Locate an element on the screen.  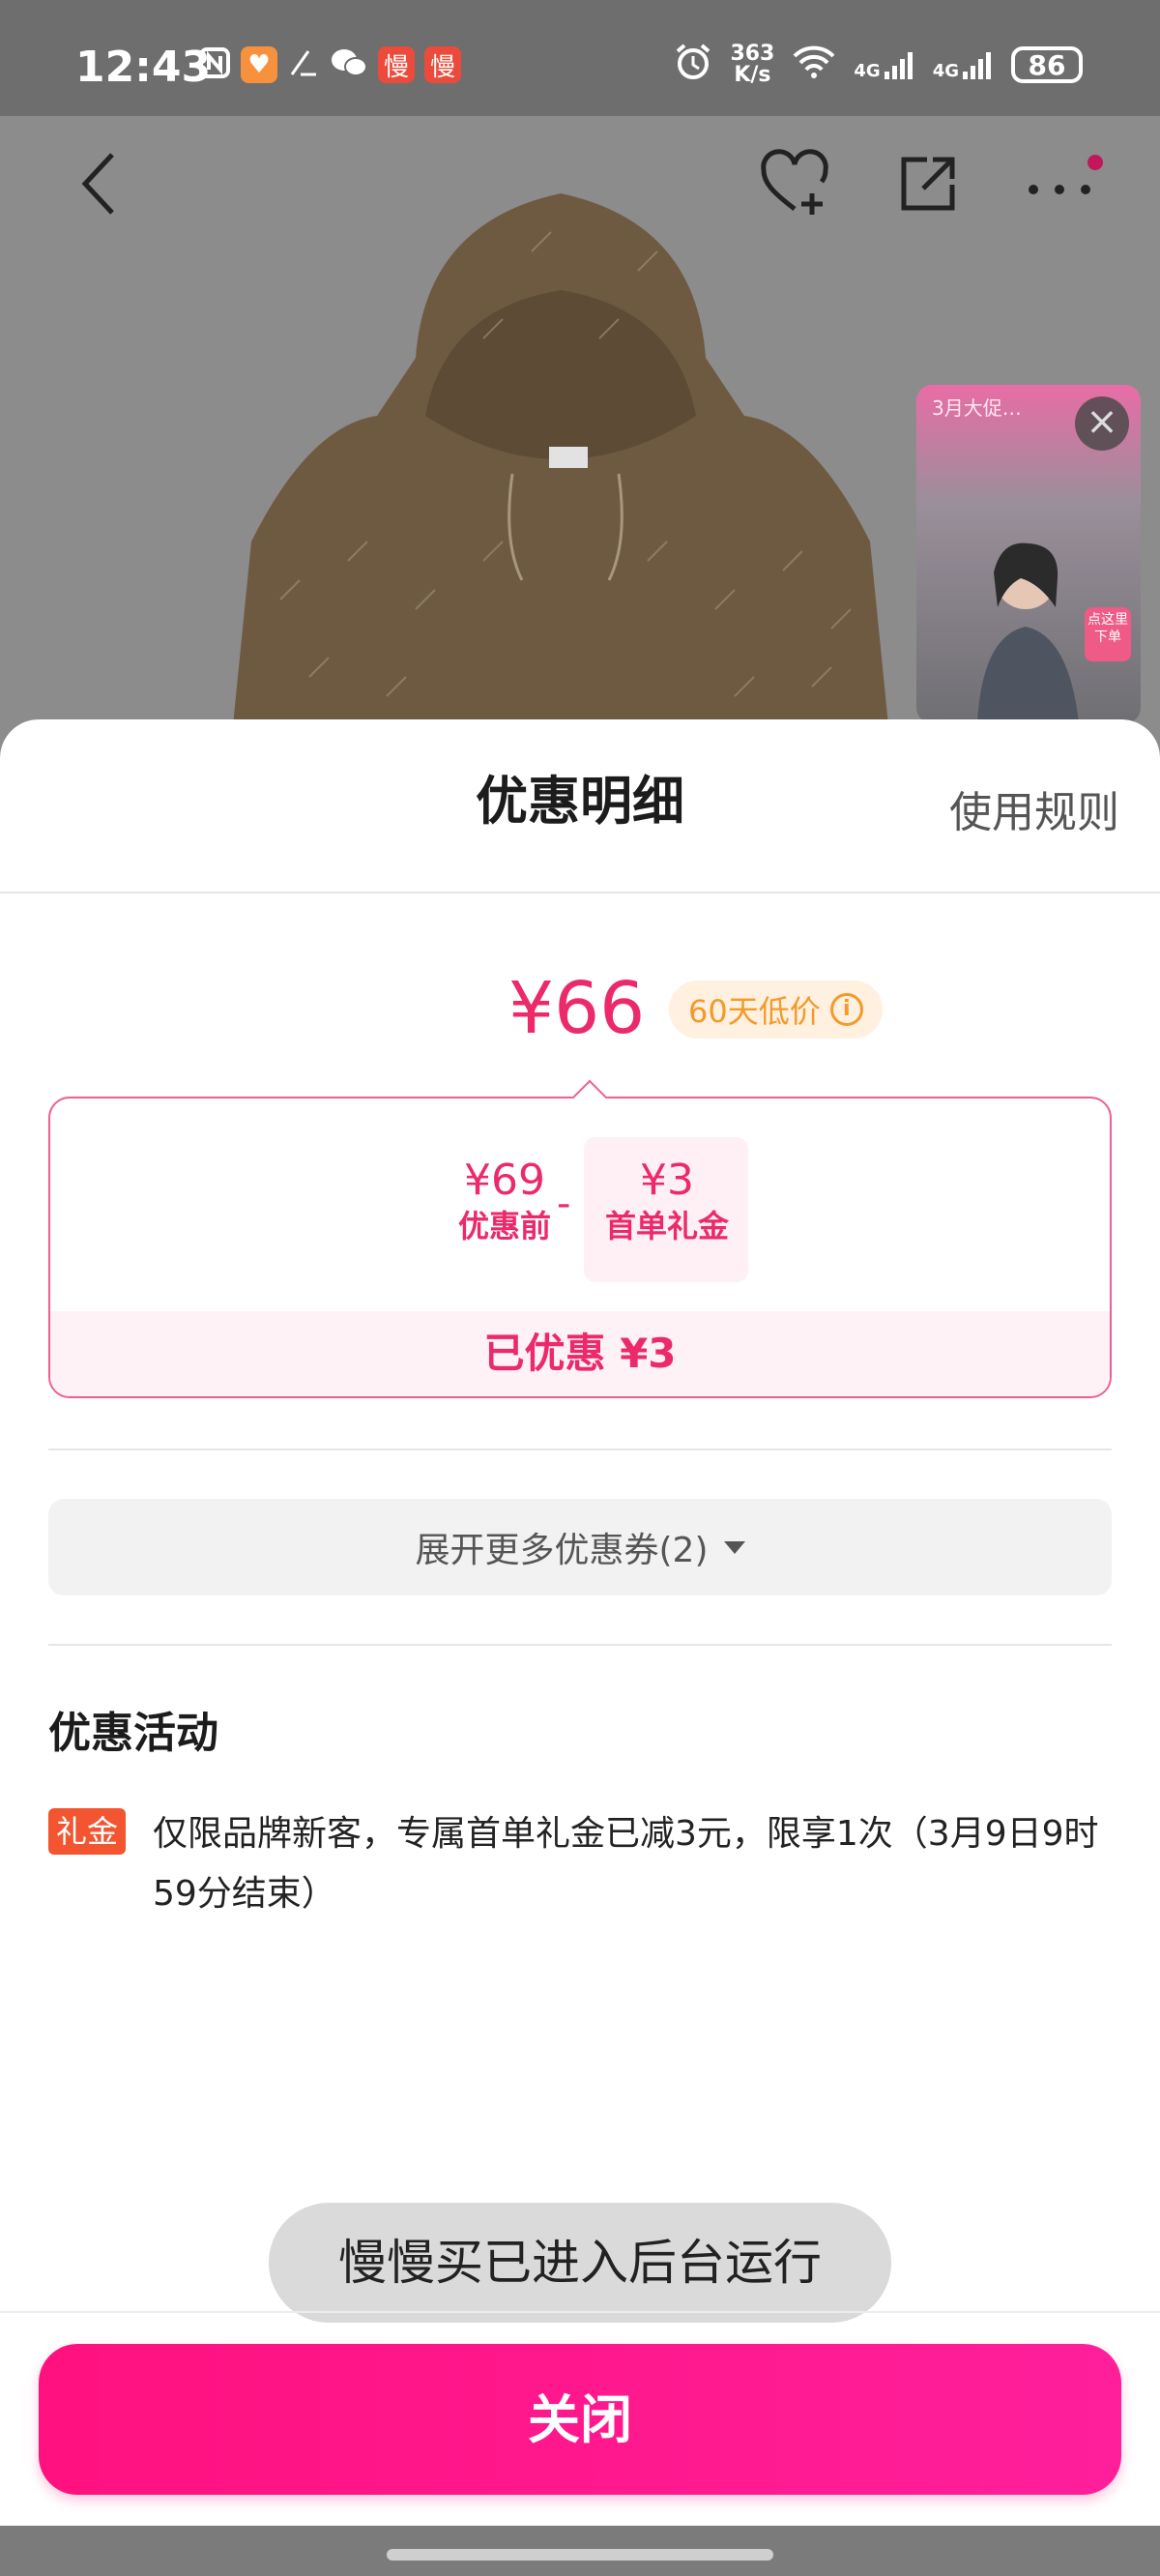
signal-1-icon: 4G is located at coordinates (884, 64).